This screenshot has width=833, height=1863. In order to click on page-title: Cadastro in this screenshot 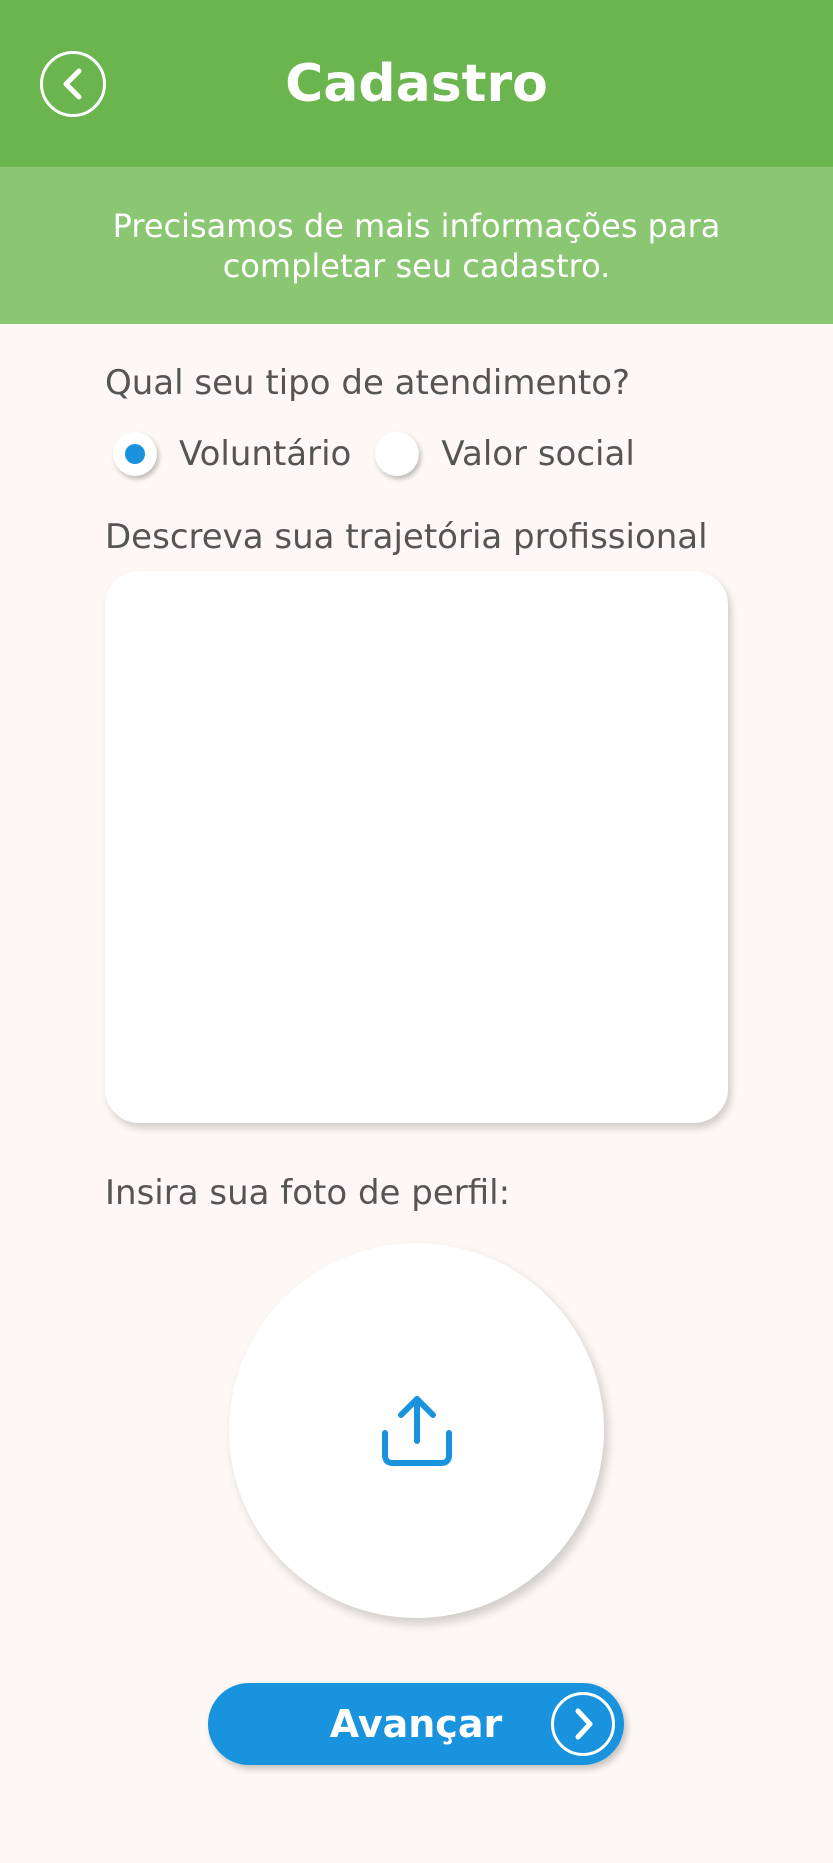, I will do `click(416, 84)`.